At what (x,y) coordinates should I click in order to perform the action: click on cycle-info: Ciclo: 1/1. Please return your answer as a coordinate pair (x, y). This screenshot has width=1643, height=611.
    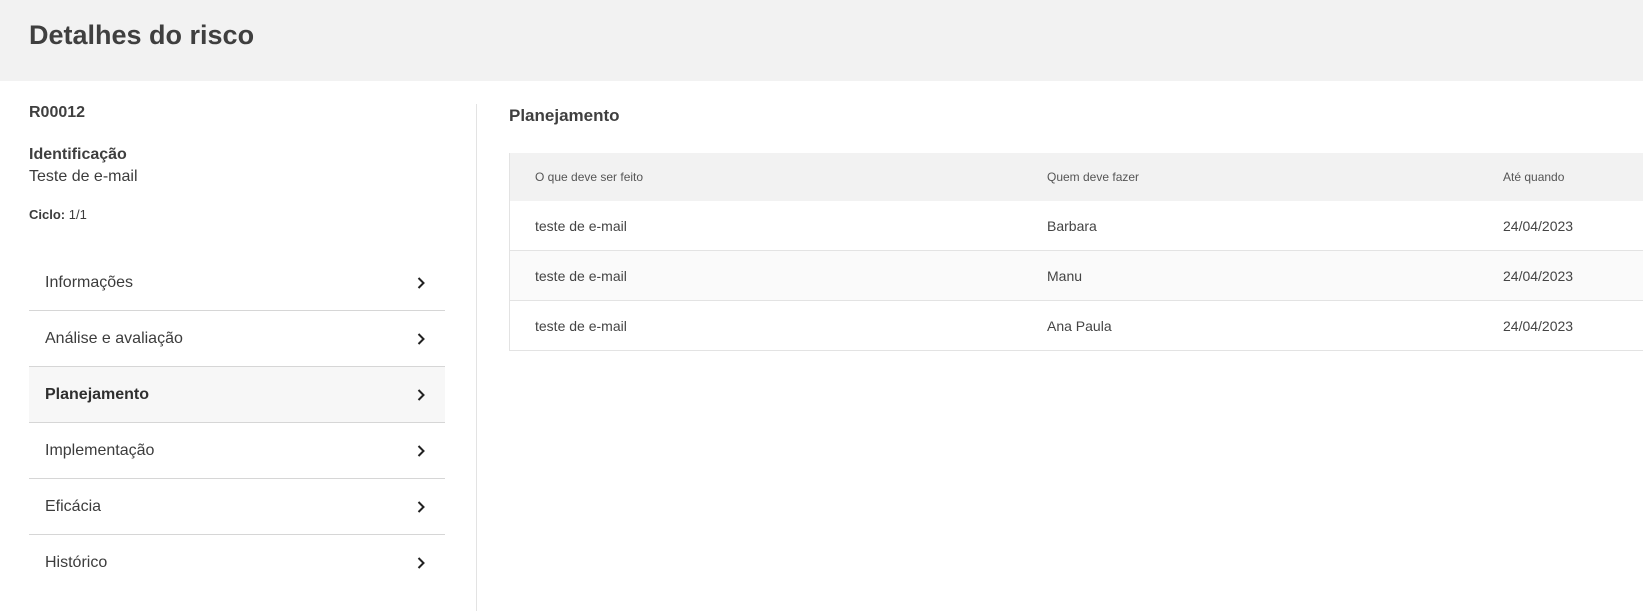
    Looking at the image, I should click on (237, 214).